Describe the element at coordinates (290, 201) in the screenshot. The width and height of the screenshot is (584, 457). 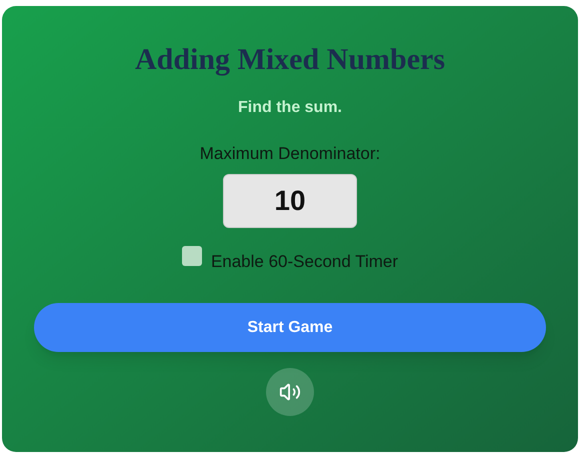
I see `denominator-field: 10` at that location.